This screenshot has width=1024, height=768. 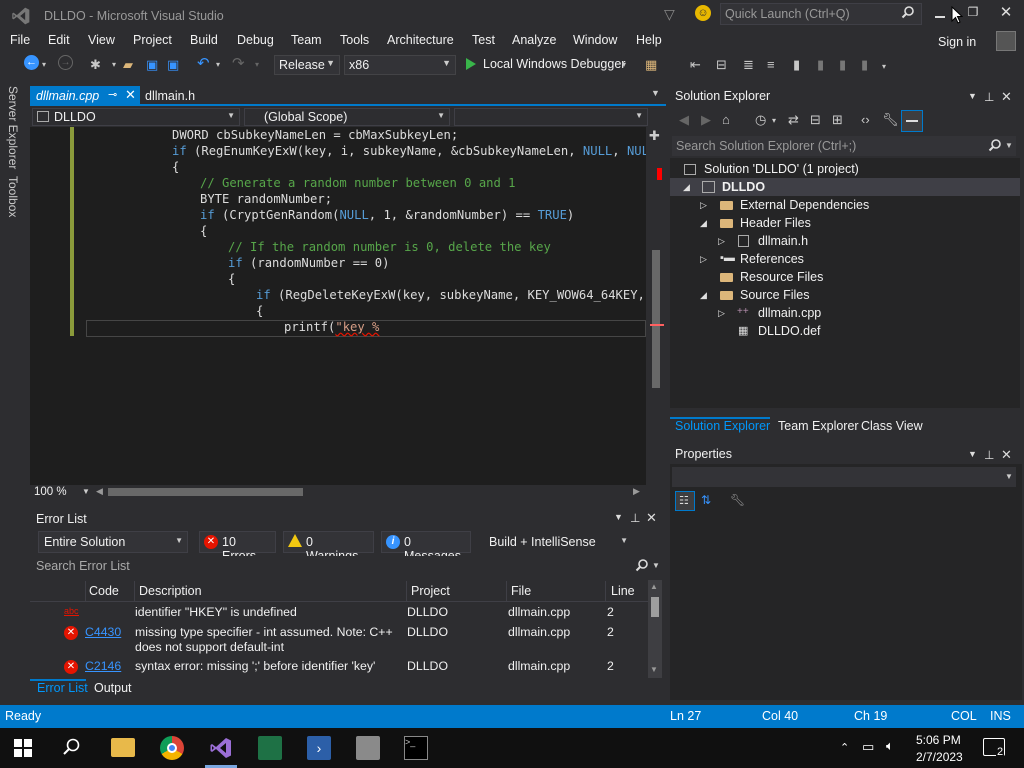 What do you see at coordinates (938, 740) in the screenshot?
I see `clock-time: 5:06 PM` at bounding box center [938, 740].